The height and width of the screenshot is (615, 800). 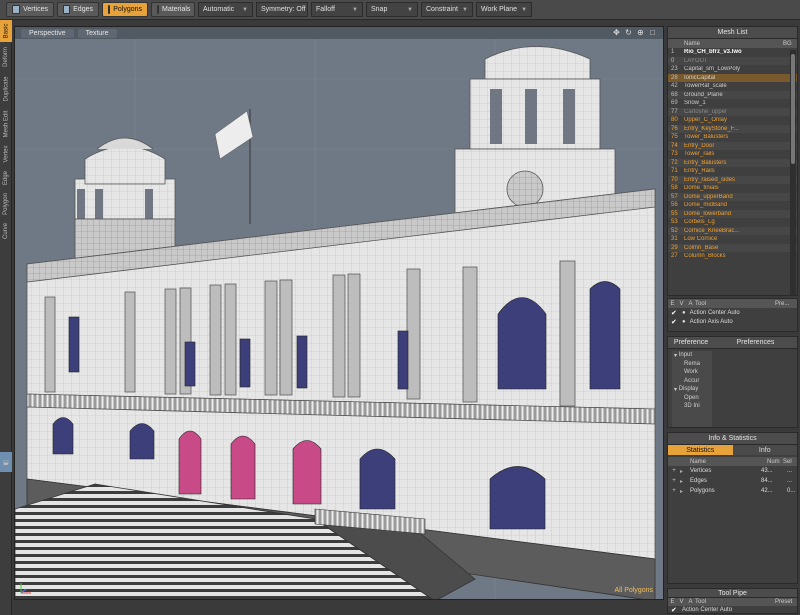 I want to click on tab-duplicate: Duplicate, so click(x=6, y=89).